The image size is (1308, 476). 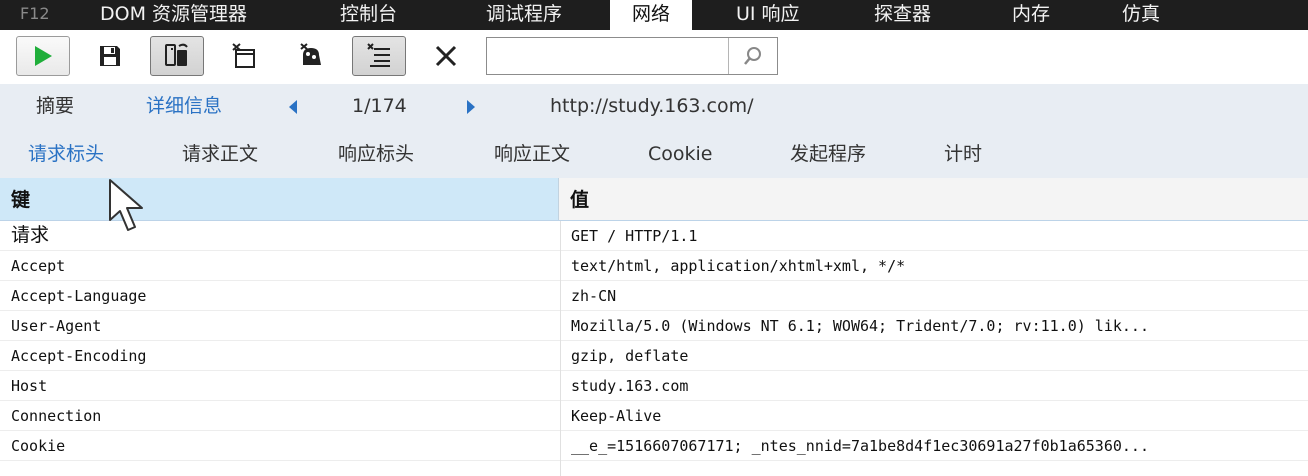 I want to click on header-value: Keep-Alive, so click(x=616, y=416).